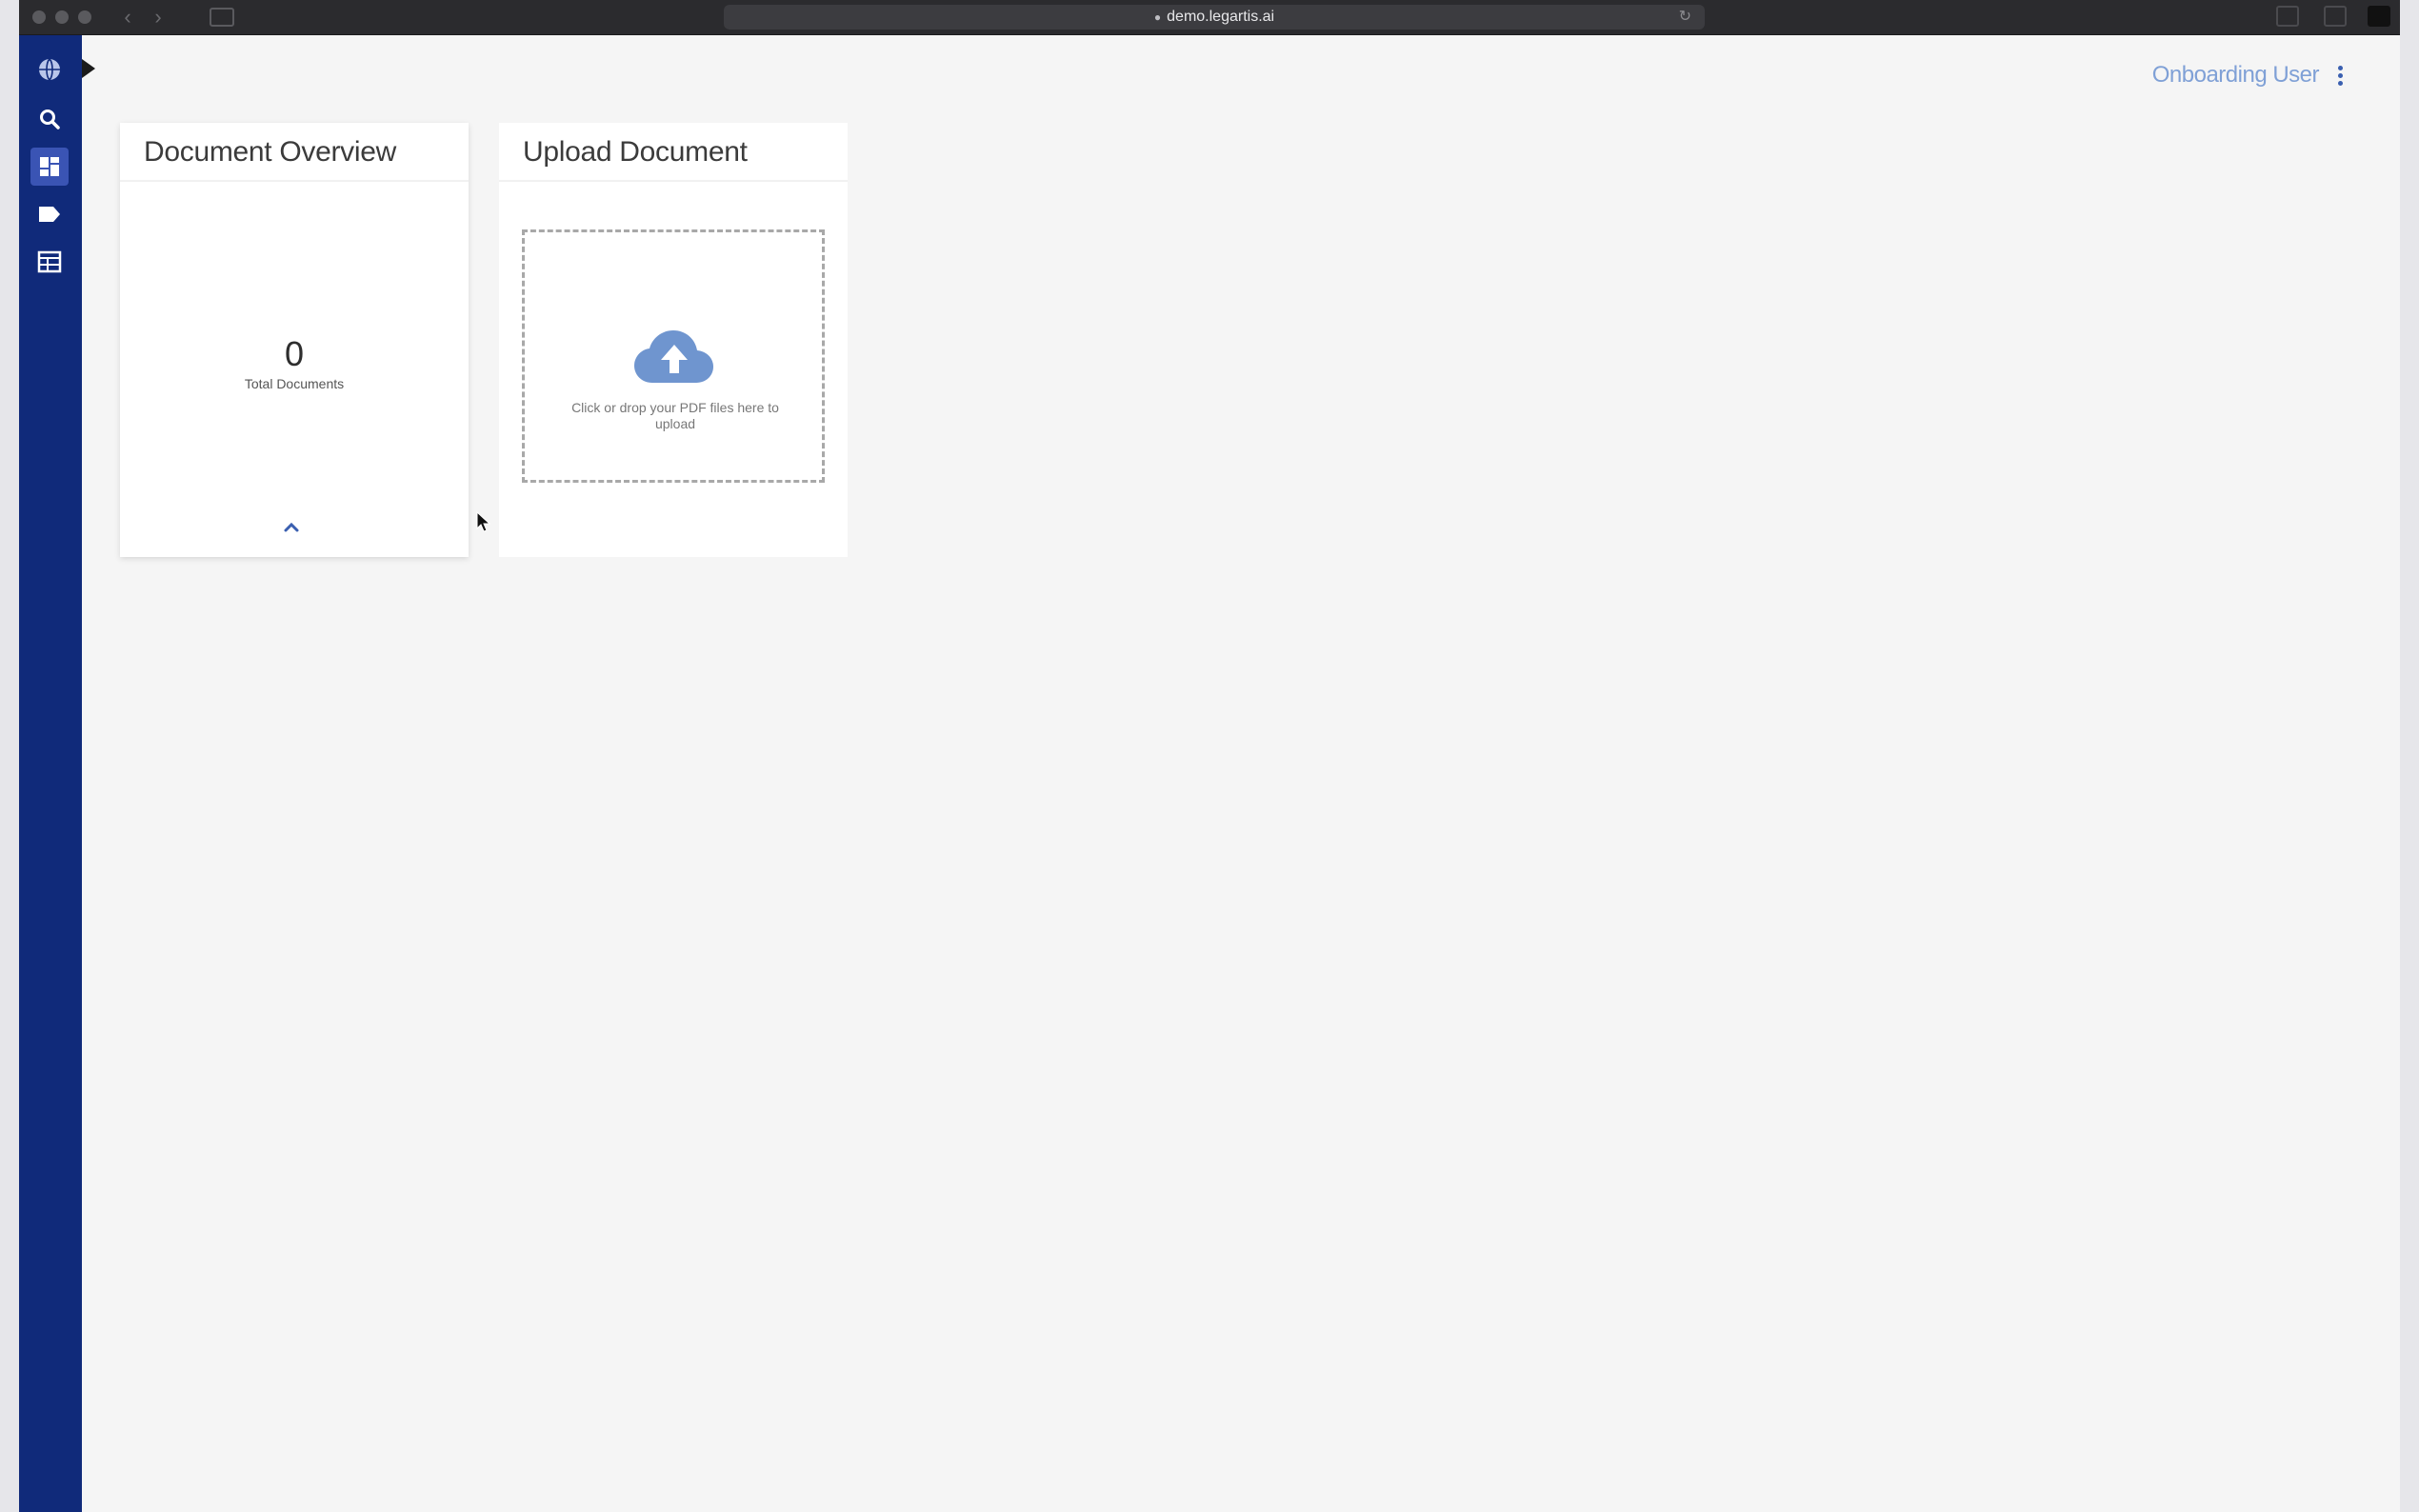 The width and height of the screenshot is (2419, 1512). What do you see at coordinates (128, 17) in the screenshot?
I see `back-button: ‹` at bounding box center [128, 17].